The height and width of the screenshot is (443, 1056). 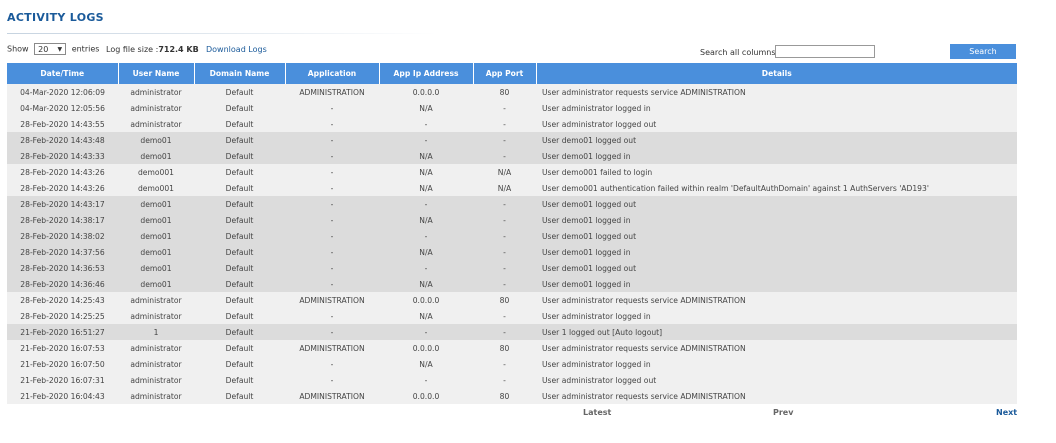 What do you see at coordinates (505, 73) in the screenshot?
I see `column-header-app-port: App Port` at bounding box center [505, 73].